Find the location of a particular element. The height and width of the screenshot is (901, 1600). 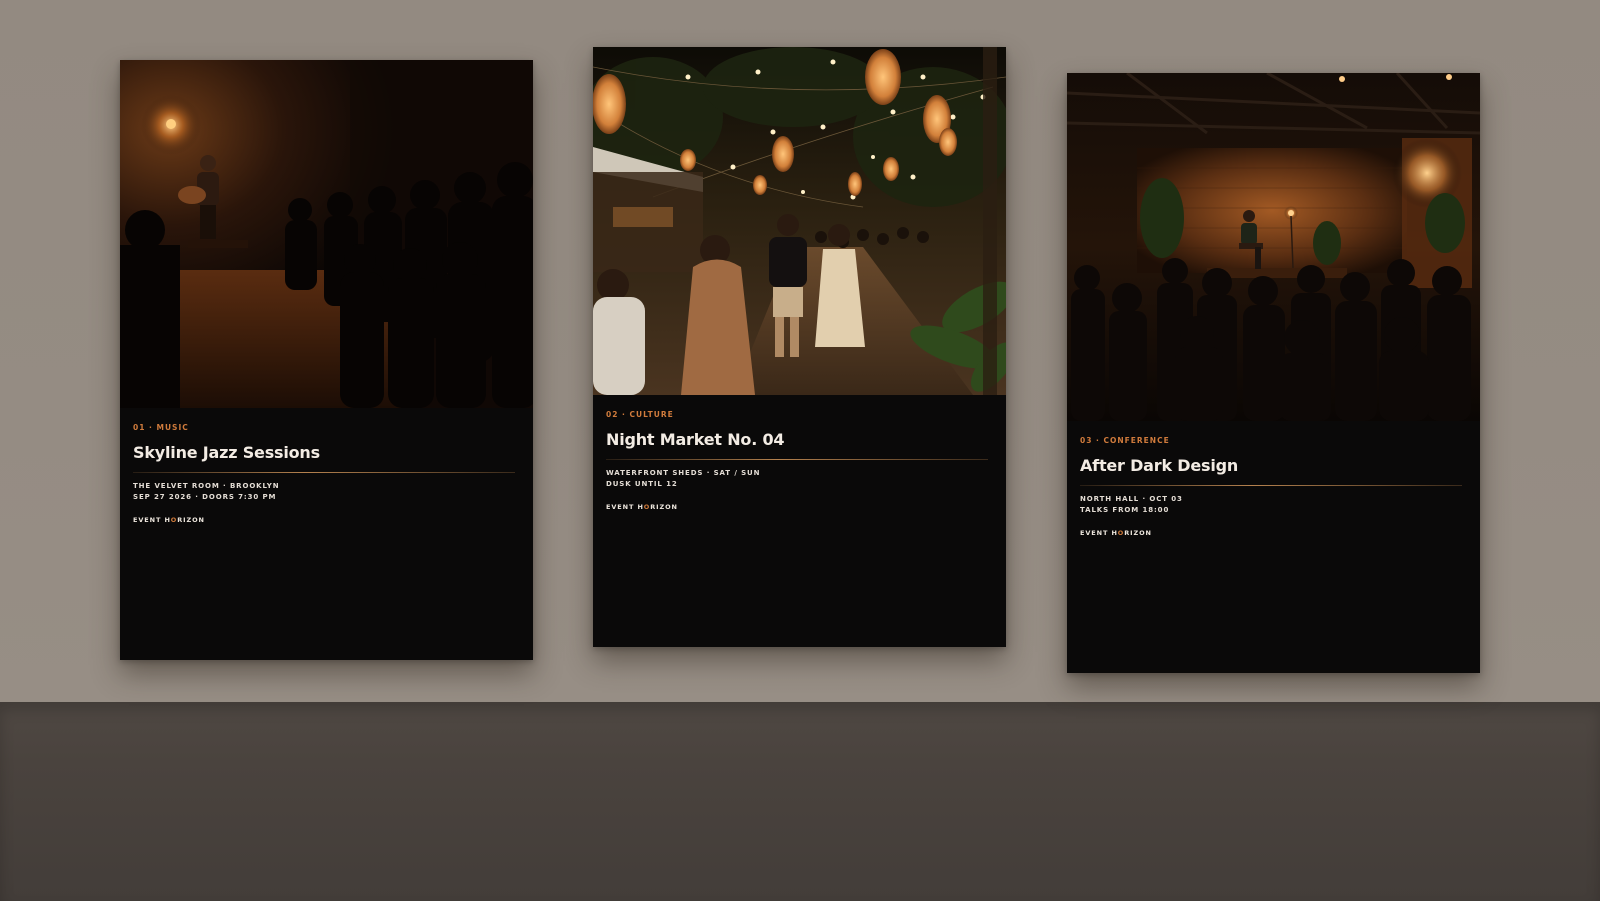

category-label: 02 · CULTURE is located at coordinates (640, 414).